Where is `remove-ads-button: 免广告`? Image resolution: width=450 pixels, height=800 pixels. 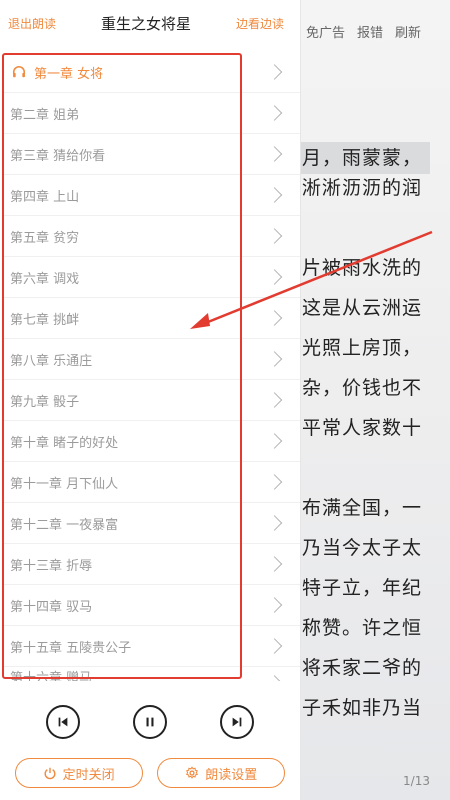 remove-ads-button: 免广告 is located at coordinates (325, 34).